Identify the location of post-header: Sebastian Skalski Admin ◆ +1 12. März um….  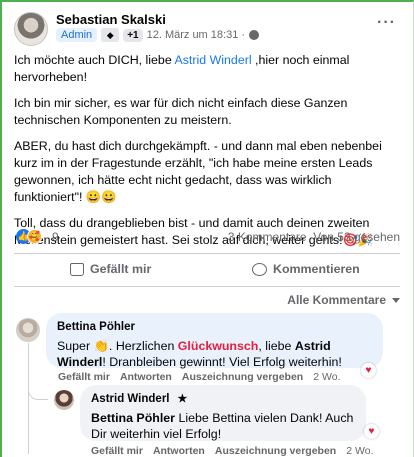
(207, 29).